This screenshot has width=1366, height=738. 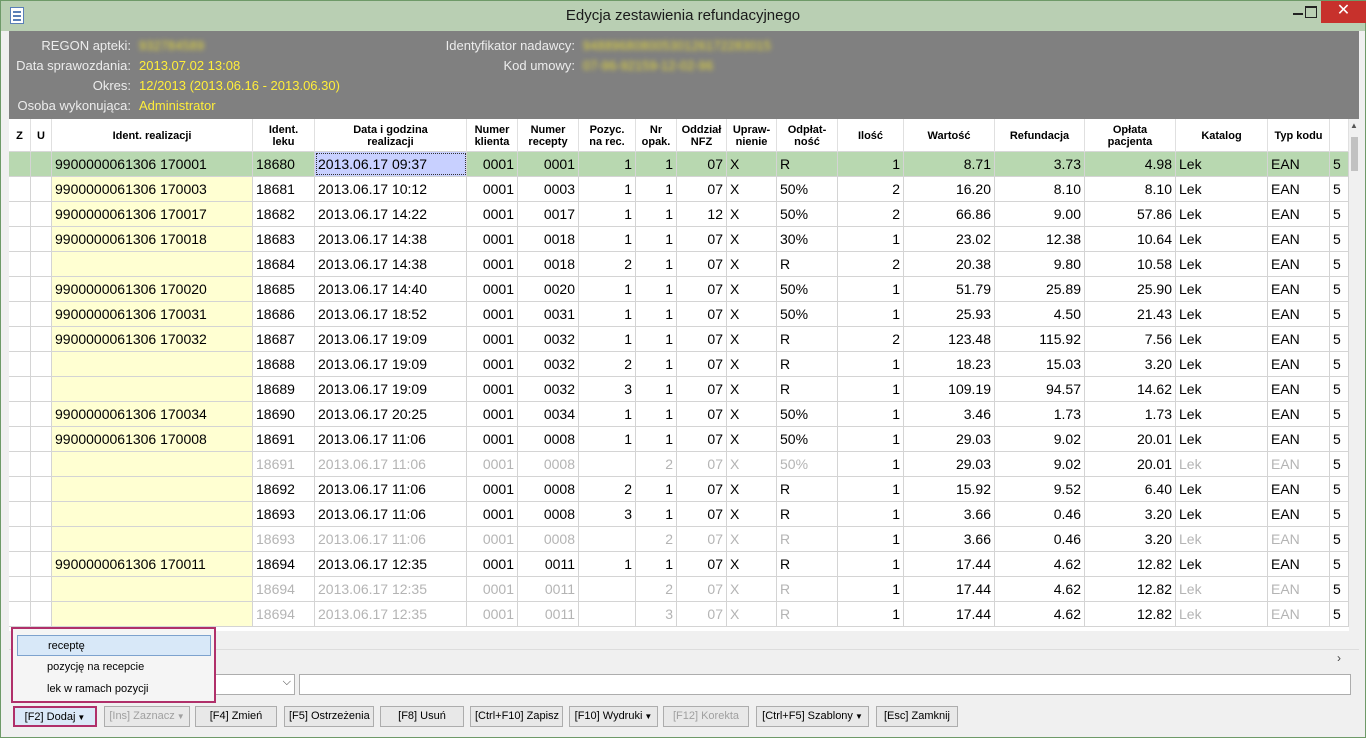 I want to click on cell-value: 17.44, so click(x=949, y=614).